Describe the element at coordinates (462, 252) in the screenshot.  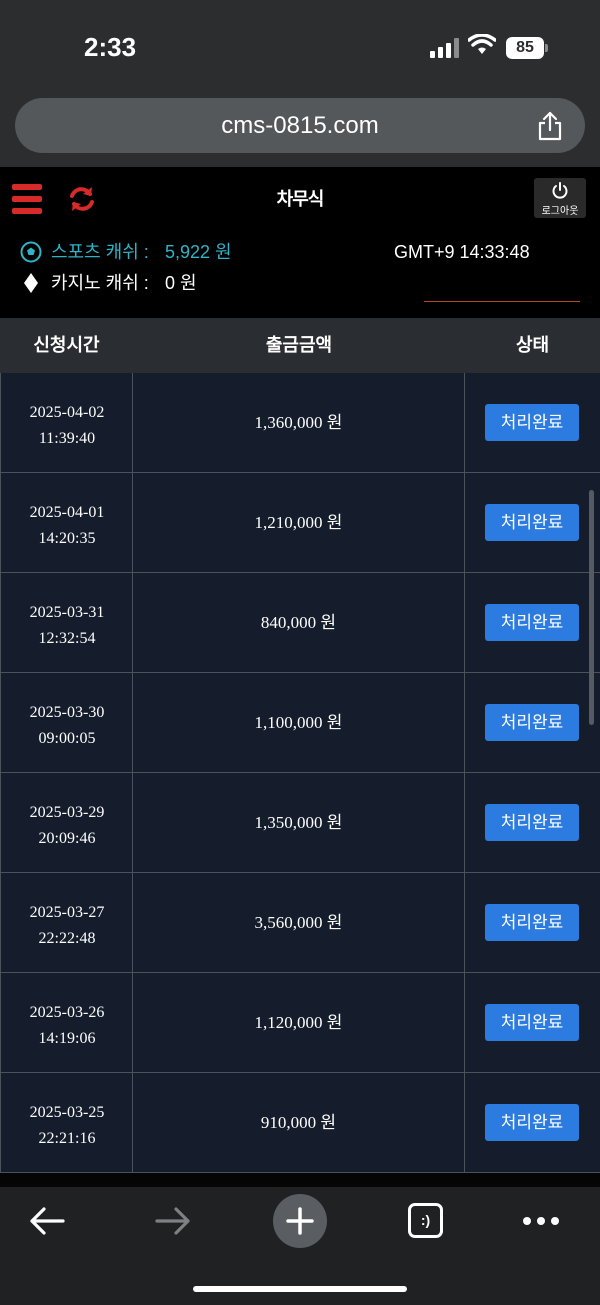
I see `server-clock: GMT+9 14:33:48` at that location.